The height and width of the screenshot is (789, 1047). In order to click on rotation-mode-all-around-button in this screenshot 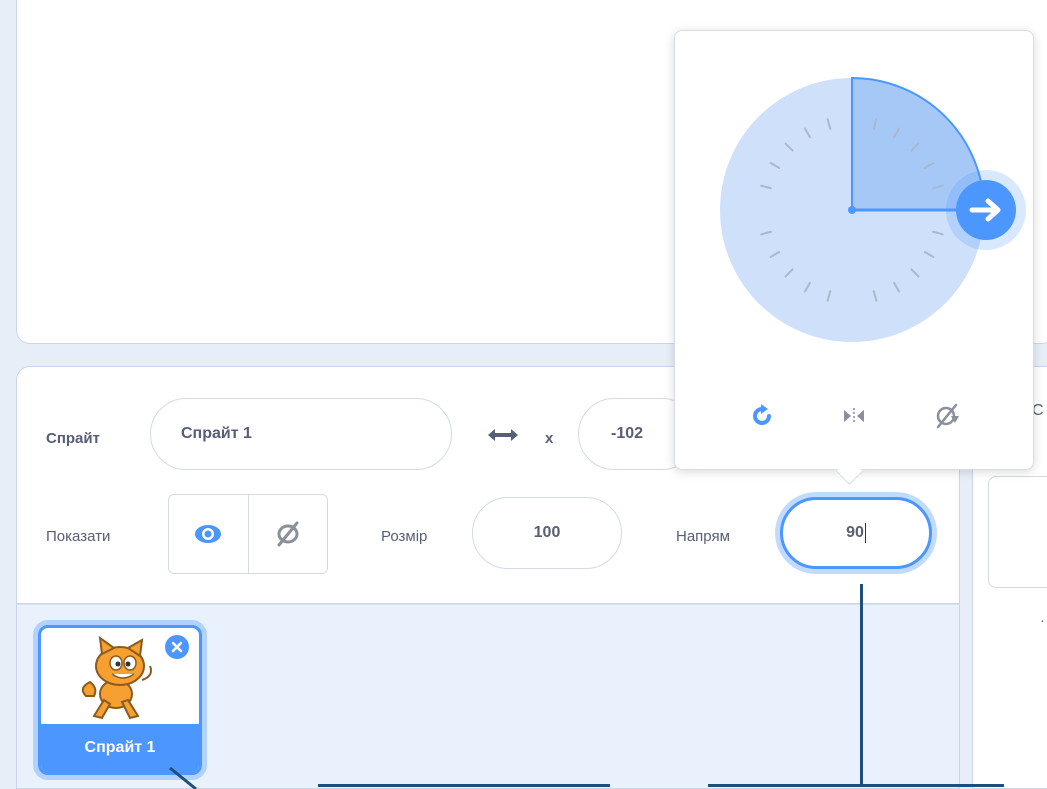, I will do `click(762, 416)`.